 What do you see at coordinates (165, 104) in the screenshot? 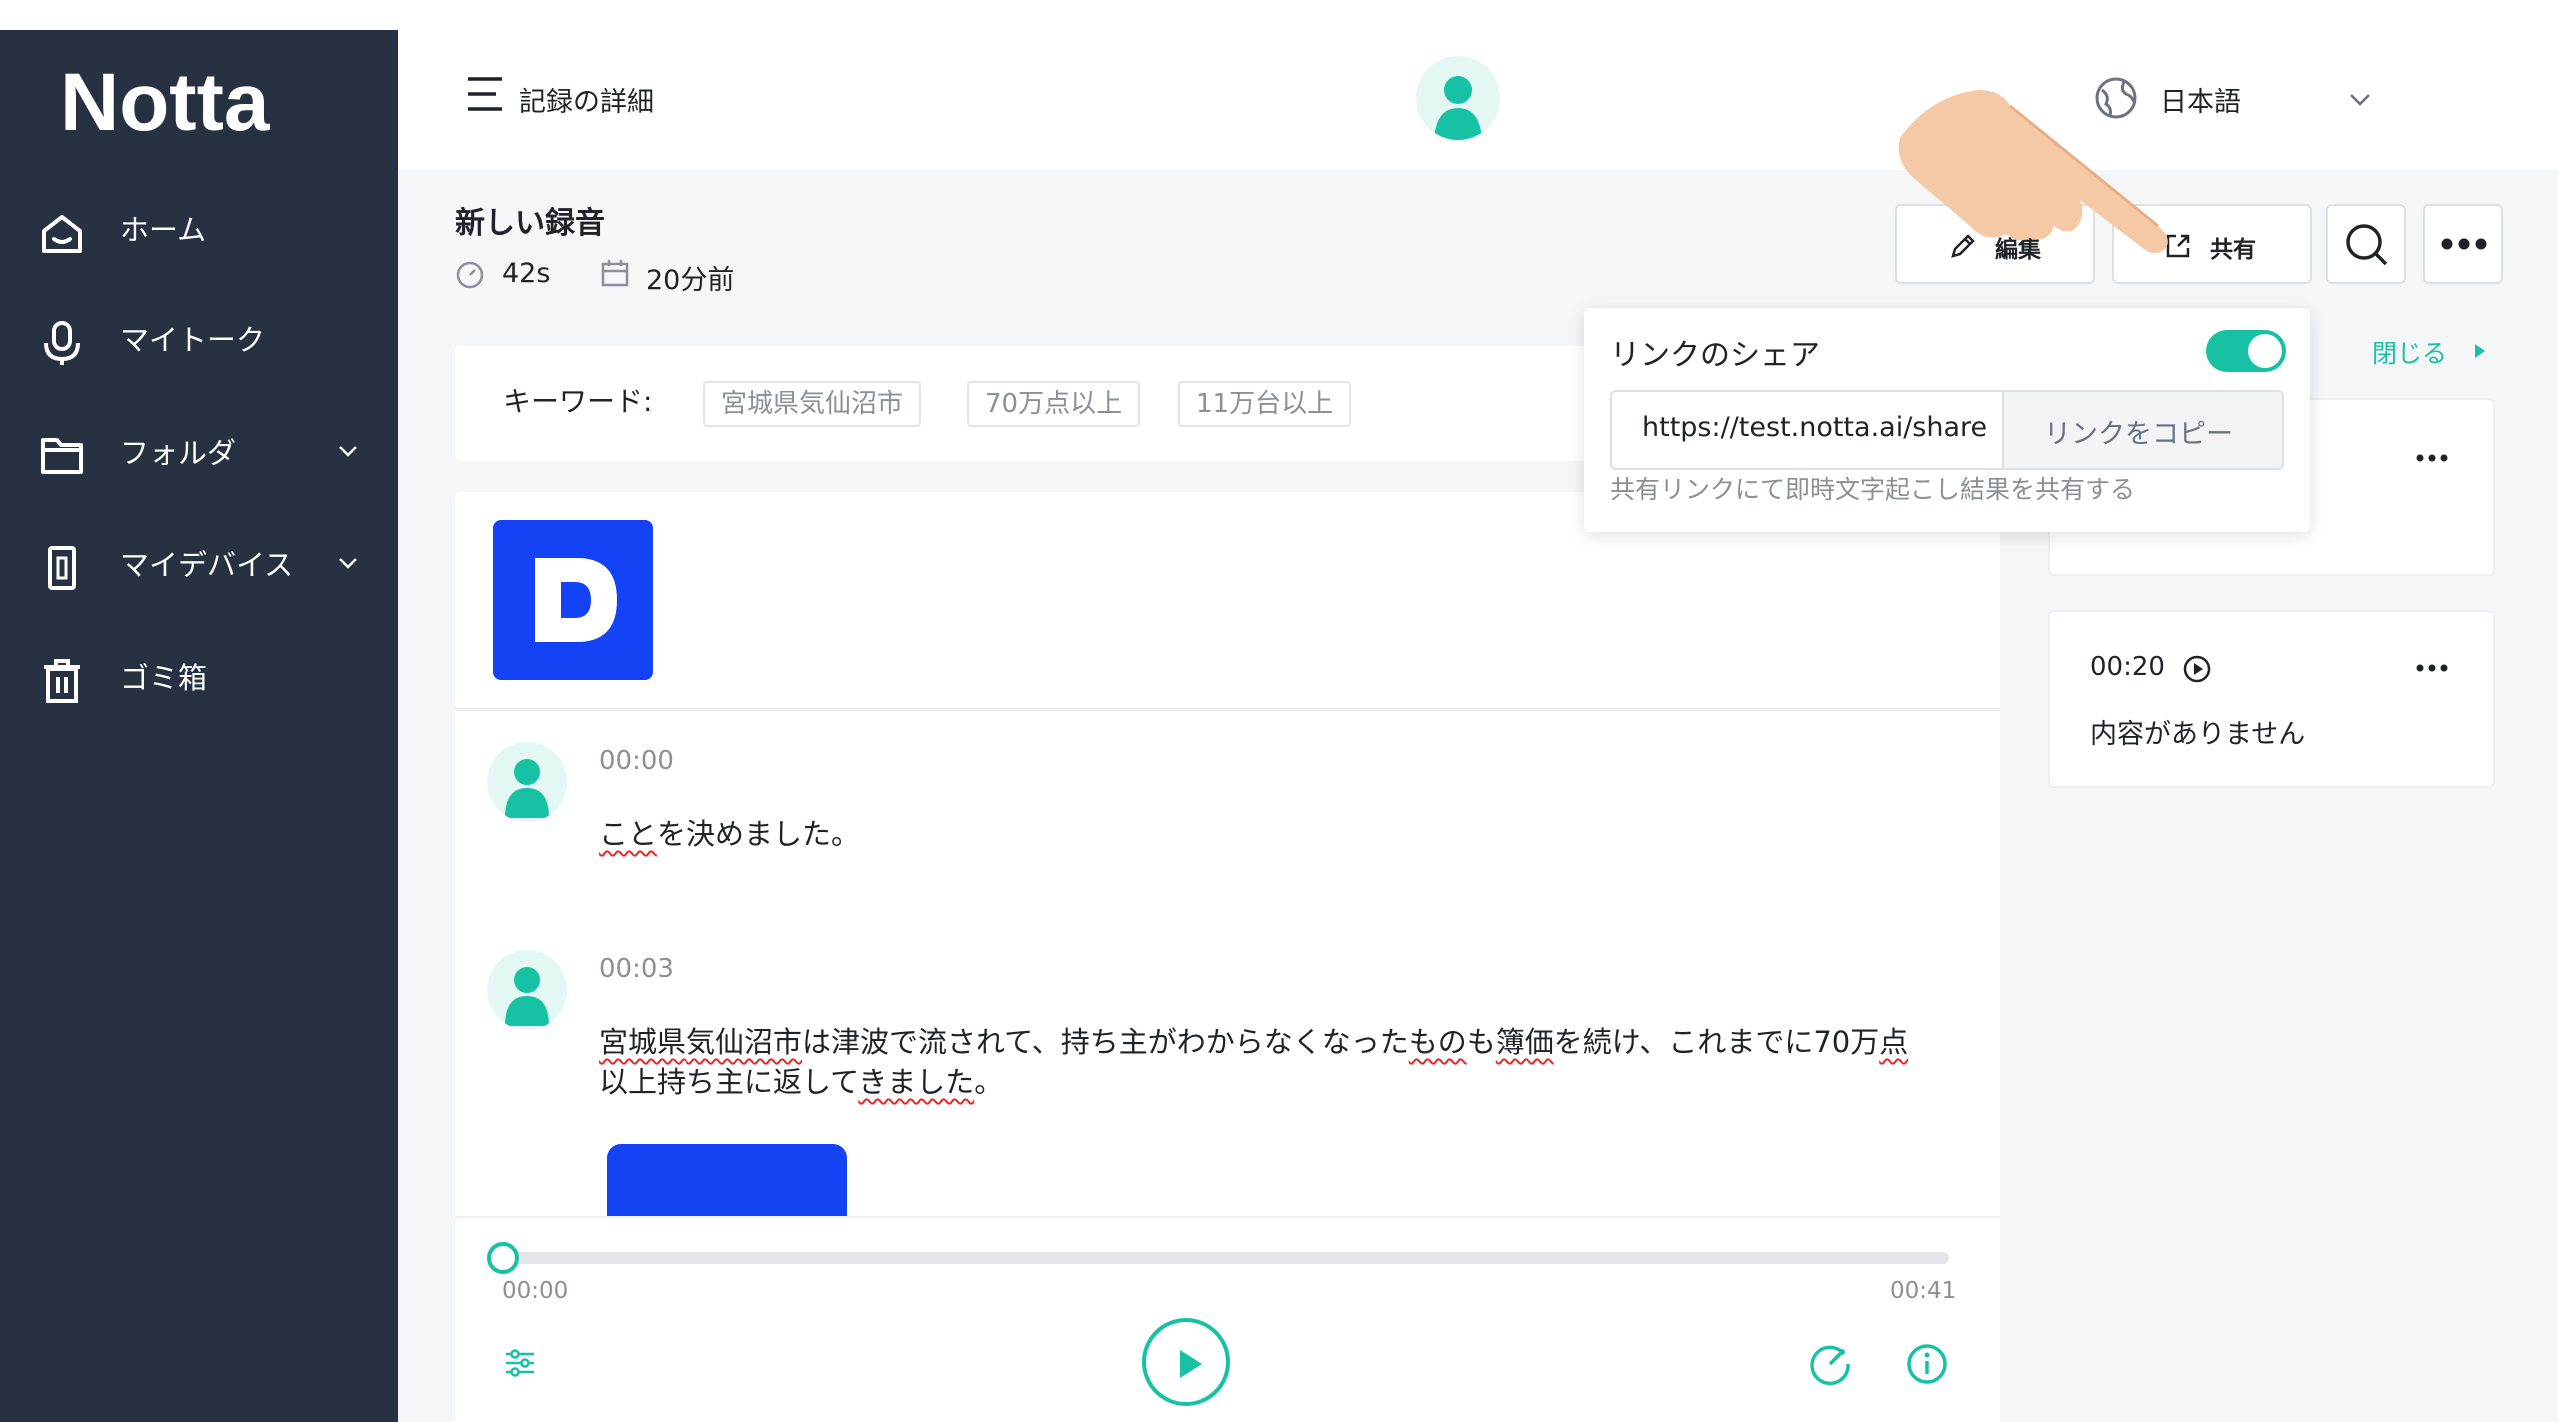
I see `svg-text: Notta` at bounding box center [165, 104].